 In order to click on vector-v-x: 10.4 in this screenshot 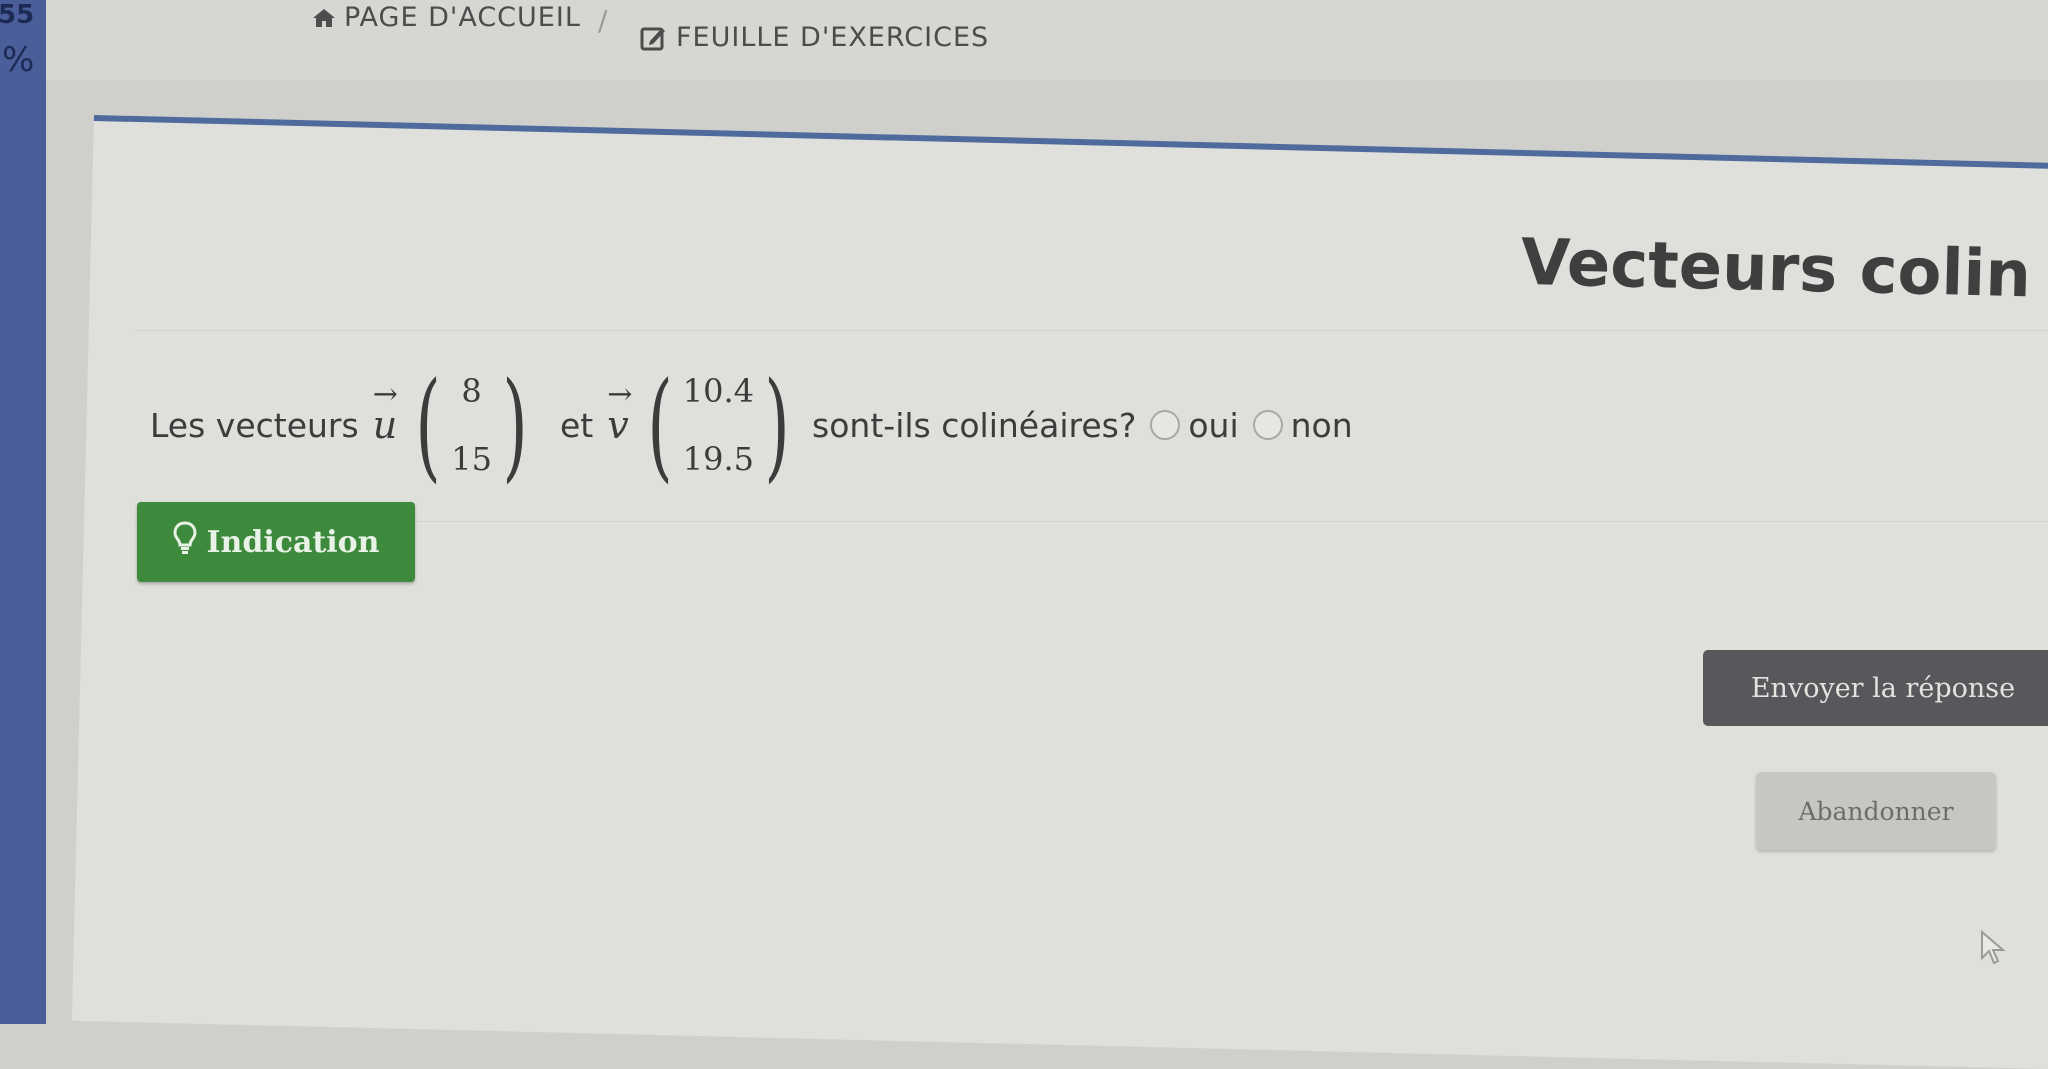, I will do `click(718, 391)`.